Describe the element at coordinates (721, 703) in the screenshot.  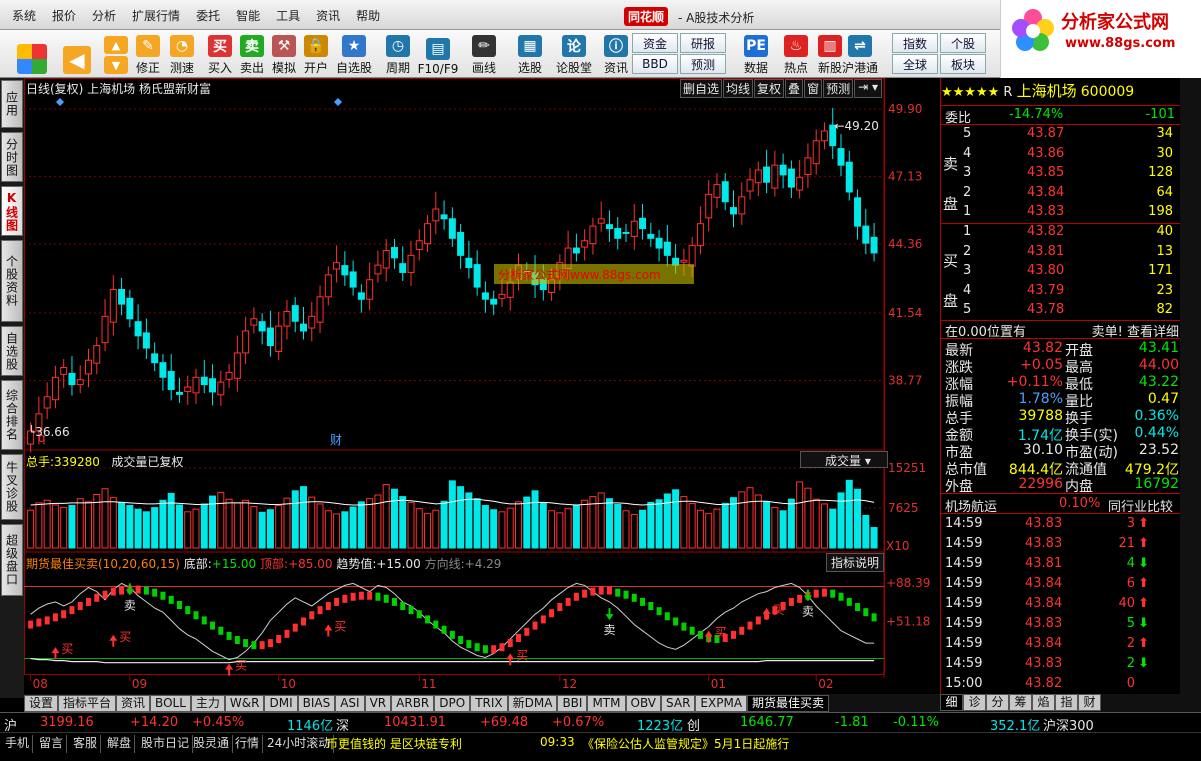
I see `indicator-tab-18: EXPMA` at that location.